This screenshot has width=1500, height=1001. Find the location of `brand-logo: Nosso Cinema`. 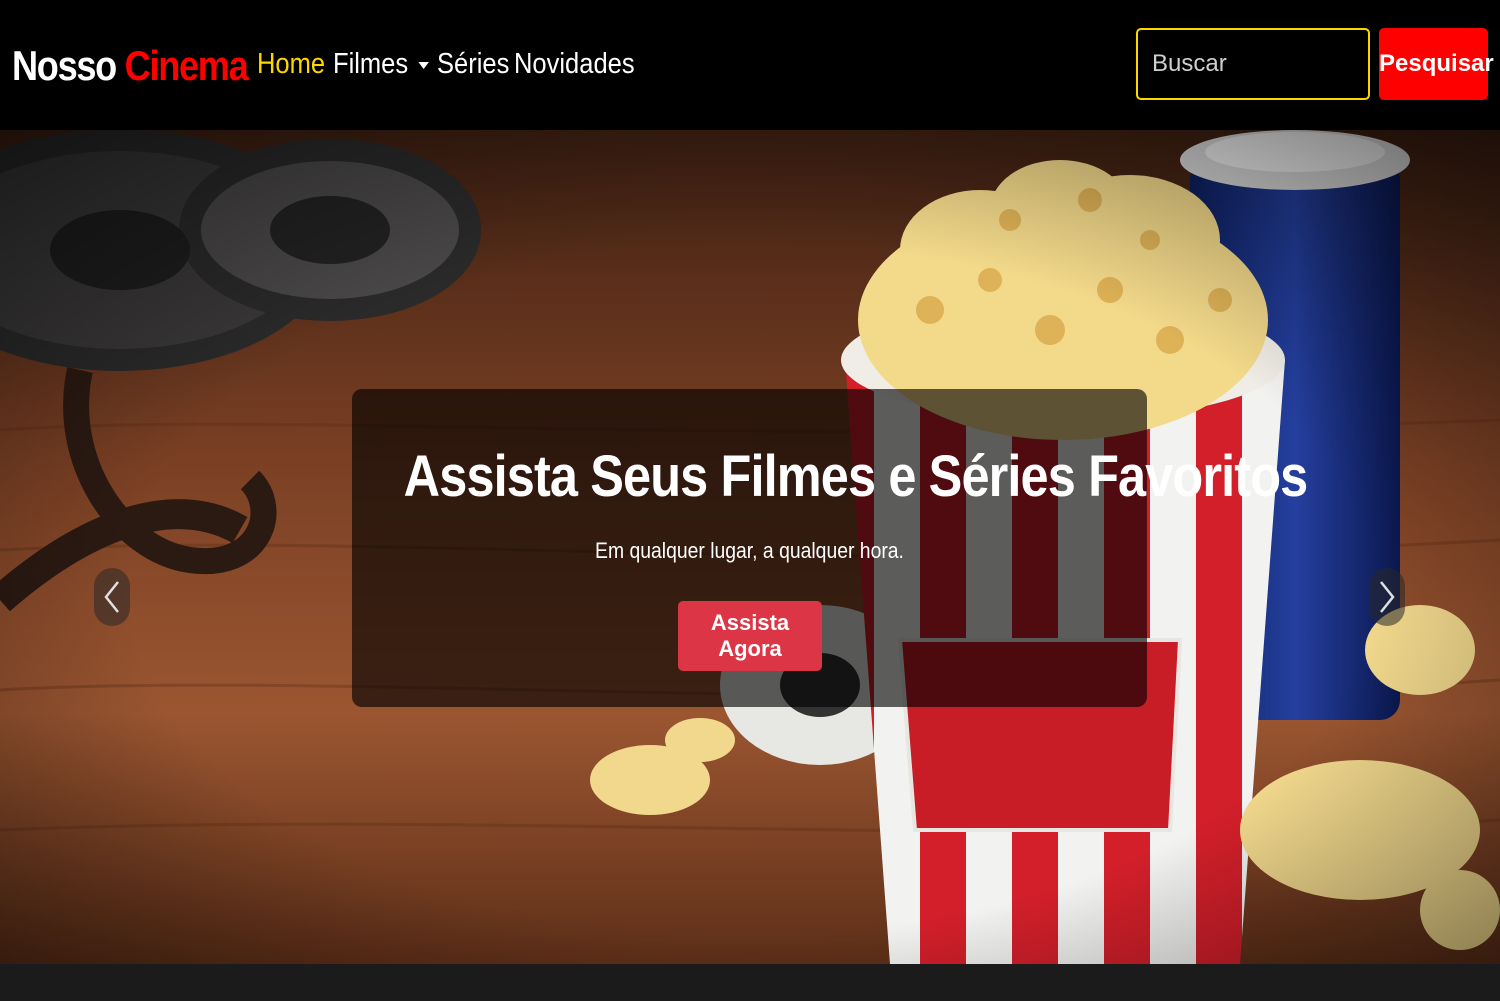

brand-logo: Nosso Cinema is located at coordinates (130, 66).